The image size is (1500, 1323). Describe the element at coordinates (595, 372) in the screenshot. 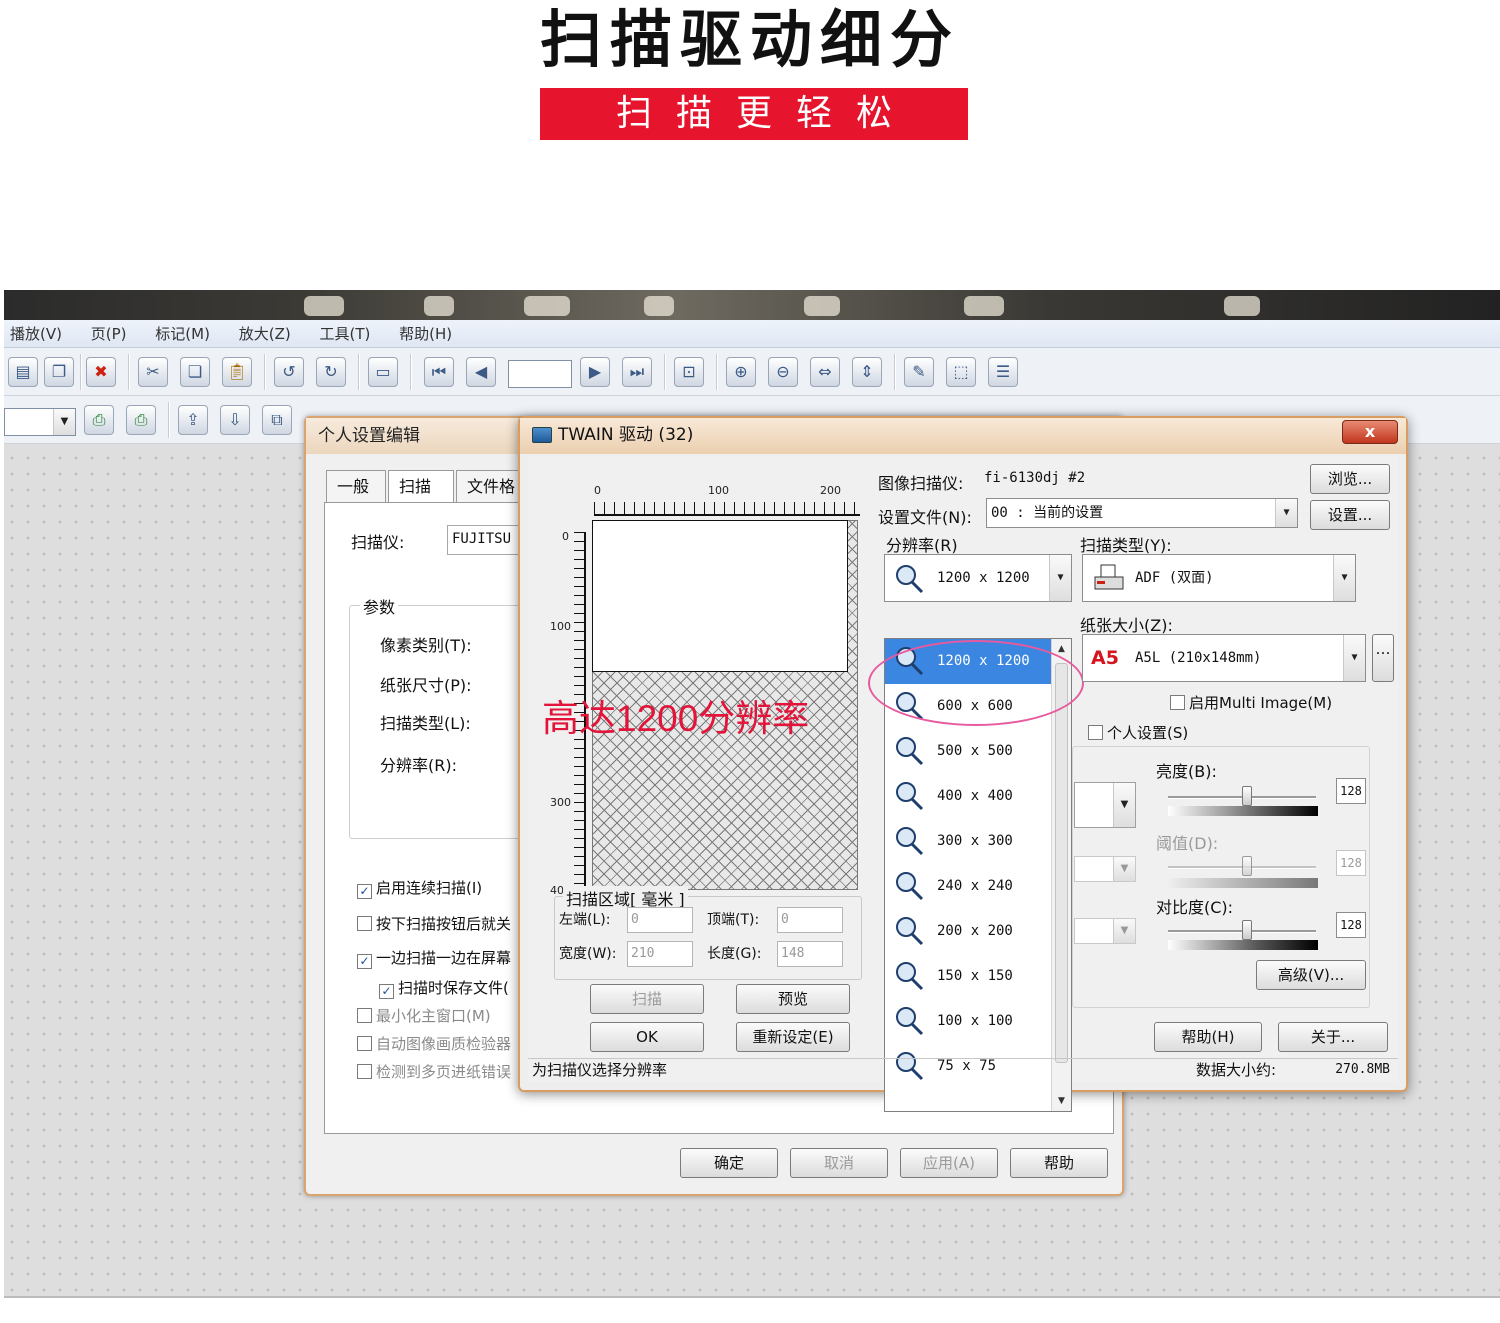

I see `next-page-icon: ▶` at that location.